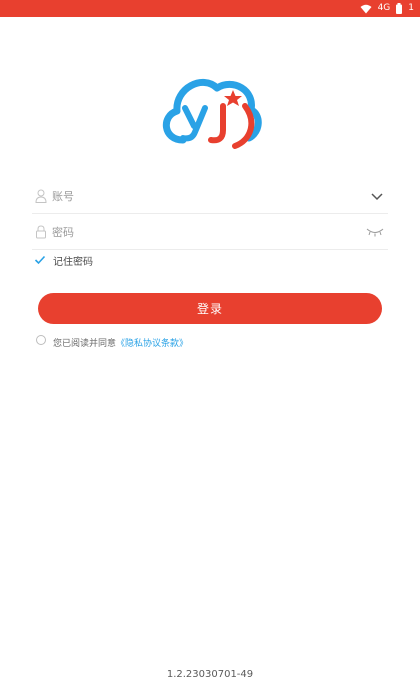 Image resolution: width=420 pixels, height=700 pixels. What do you see at coordinates (202, 196) in the screenshot?
I see `account-input` at bounding box center [202, 196].